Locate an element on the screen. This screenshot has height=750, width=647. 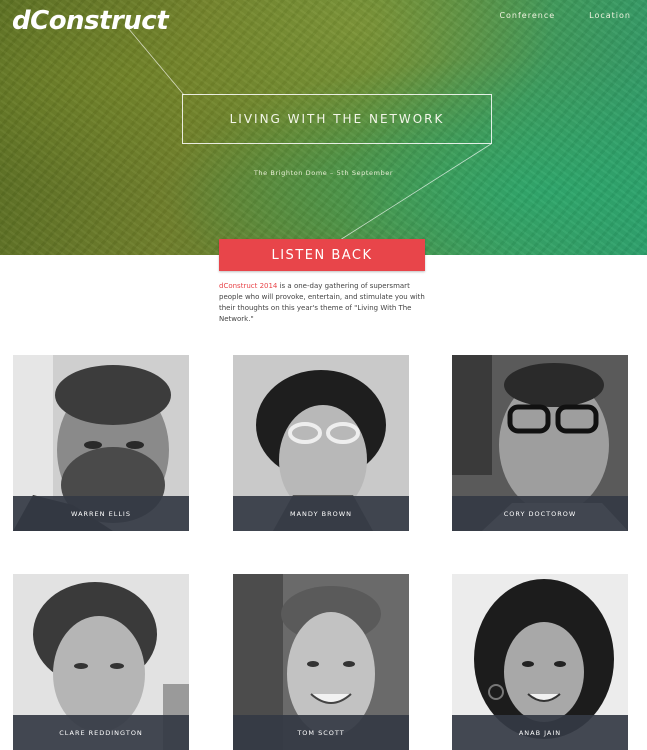
speaker-name-bar: TOM SCOTT is located at coordinates (321, 732).